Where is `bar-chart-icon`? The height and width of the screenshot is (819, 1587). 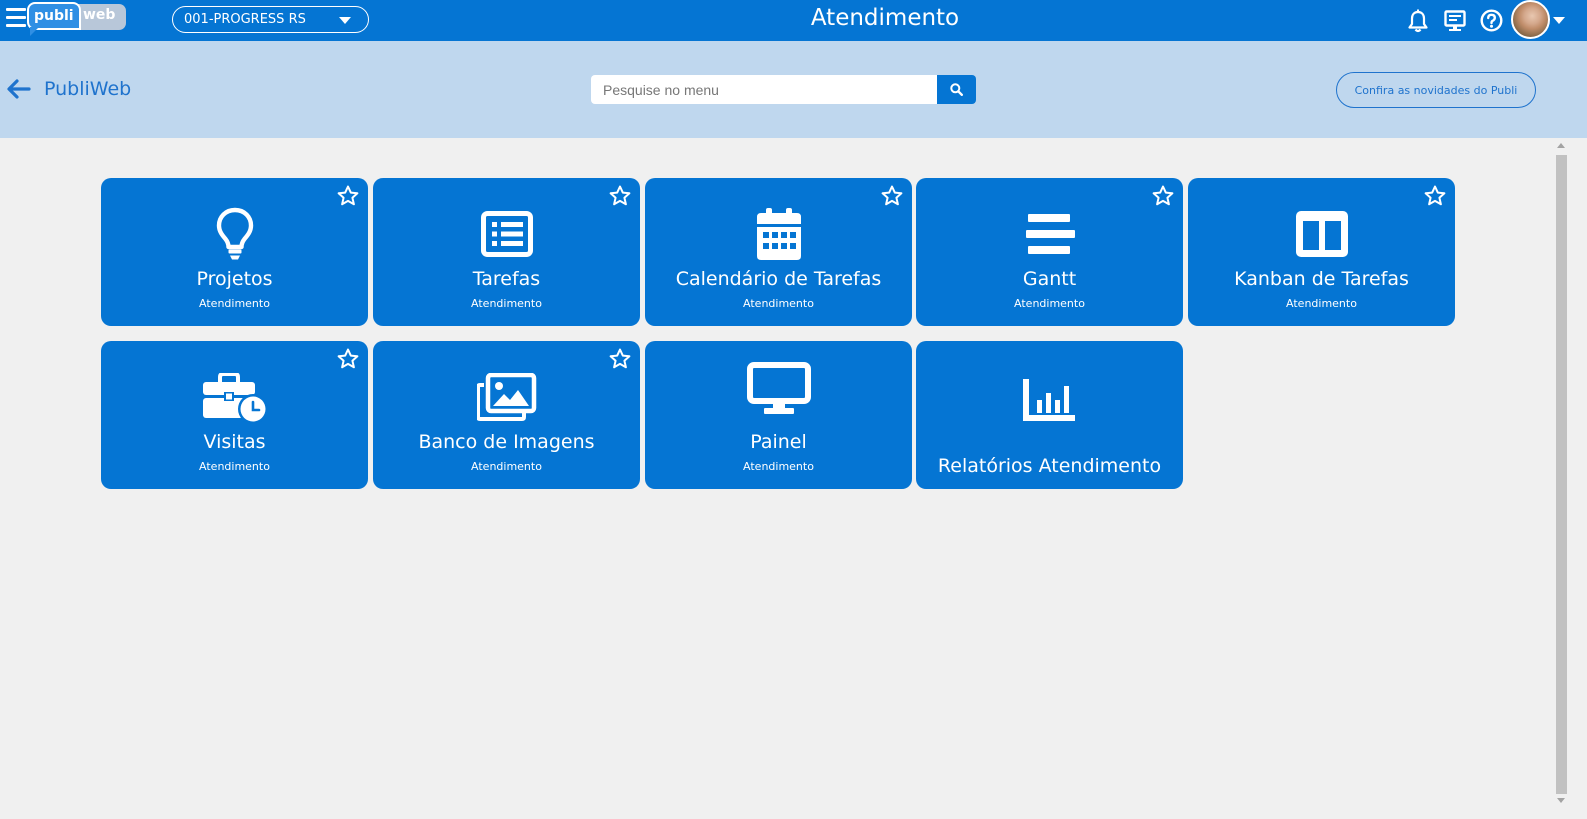 bar-chart-icon is located at coordinates (1048, 400).